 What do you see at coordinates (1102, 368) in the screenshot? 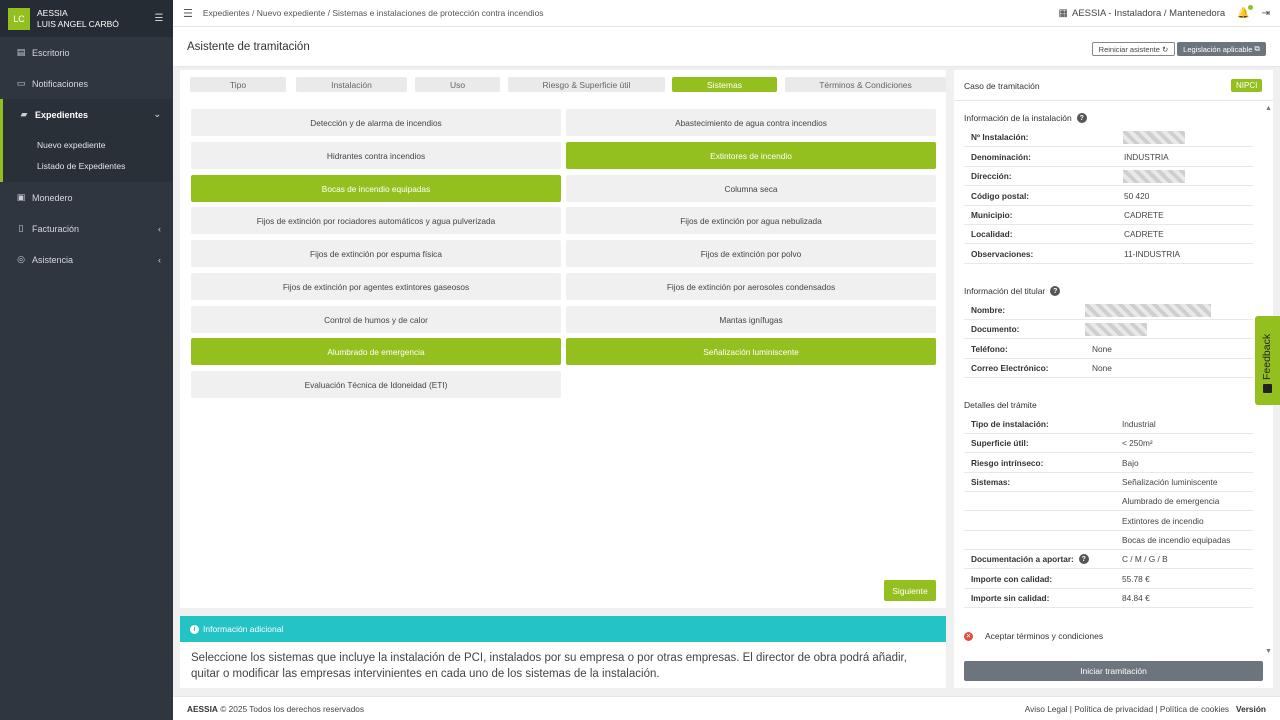
I see `row-value: None` at bounding box center [1102, 368].